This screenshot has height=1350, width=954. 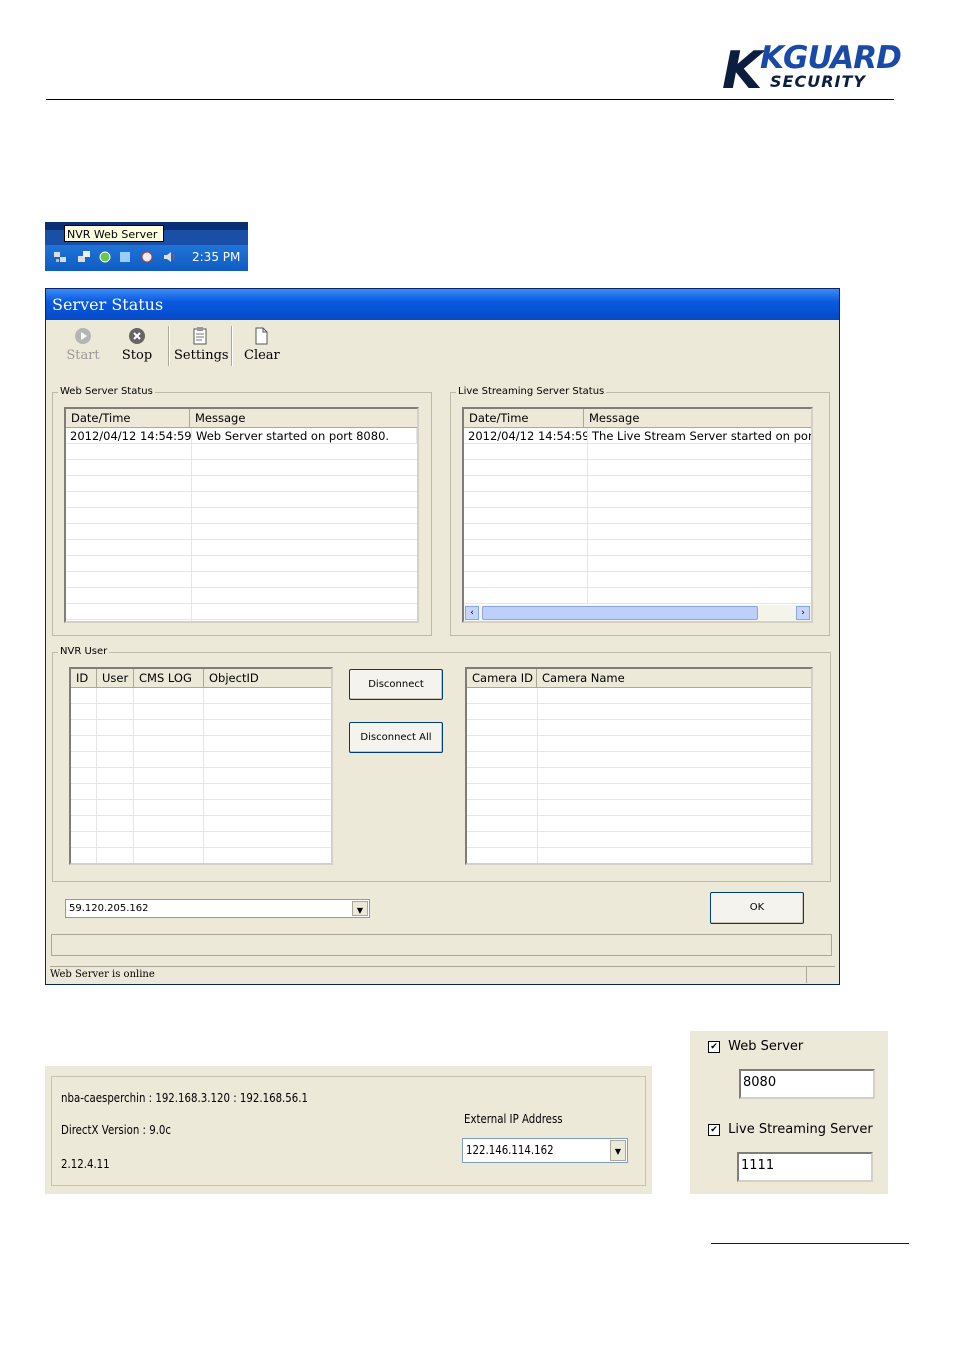 I want to click on directx-version: DirectX Version : 9.0c, so click(x=116, y=1130).